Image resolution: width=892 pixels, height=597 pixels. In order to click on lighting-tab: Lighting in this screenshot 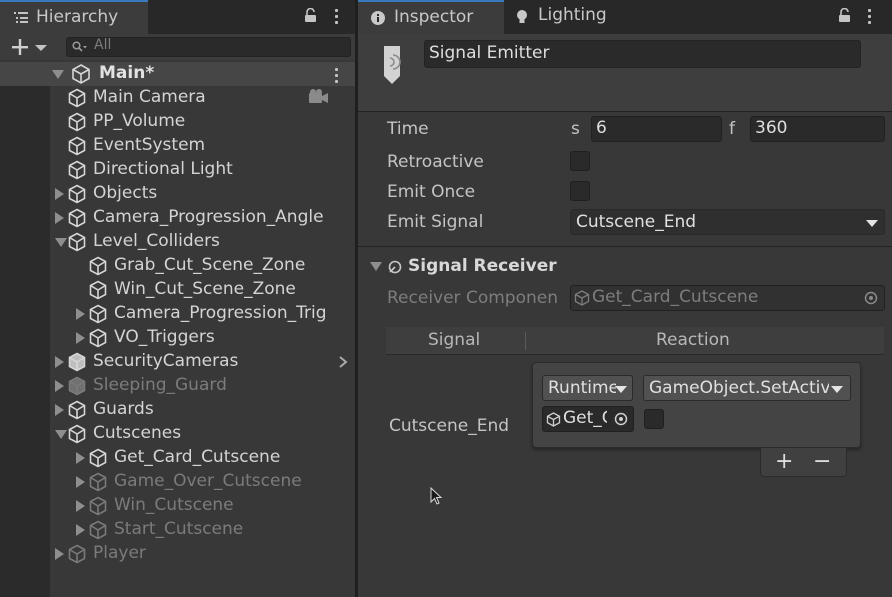, I will do `click(568, 17)`.